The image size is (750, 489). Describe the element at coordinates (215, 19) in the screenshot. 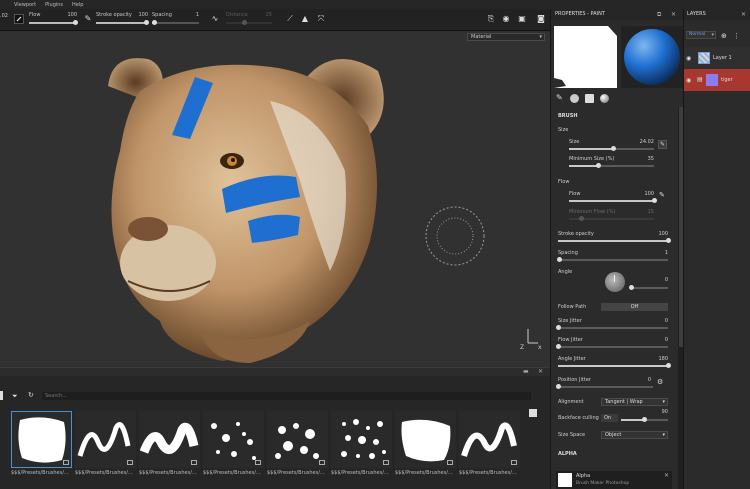

I see `lazy-mouse-icon: ∿` at that location.